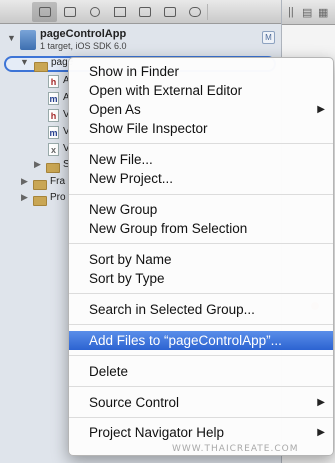 This screenshot has width=335, height=463. Describe the element at coordinates (134, 71) in the screenshot. I see `menu-item-label: Show in Finder` at that location.